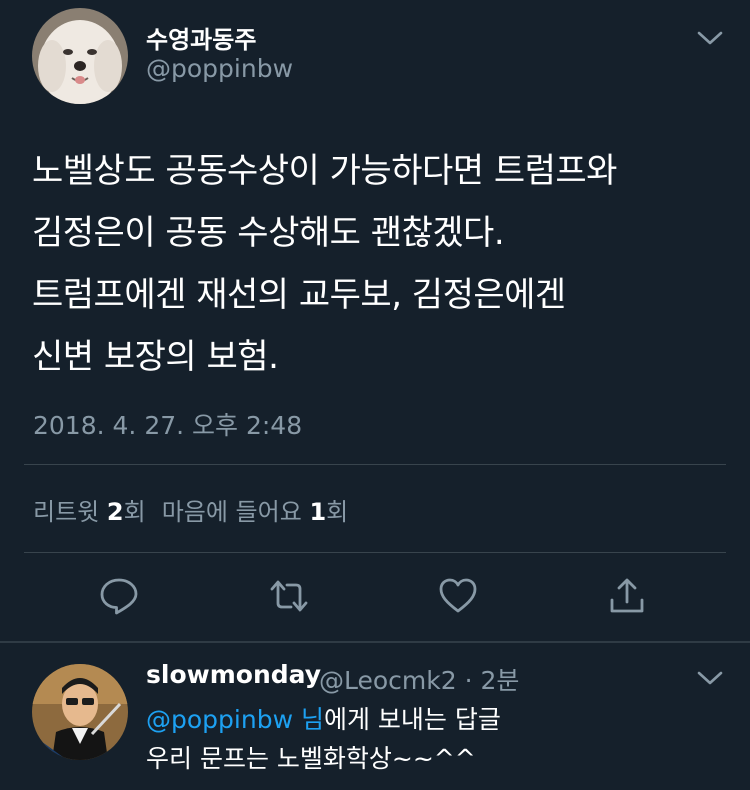 This screenshot has width=750, height=790. I want to click on author-avatar, so click(80, 56).